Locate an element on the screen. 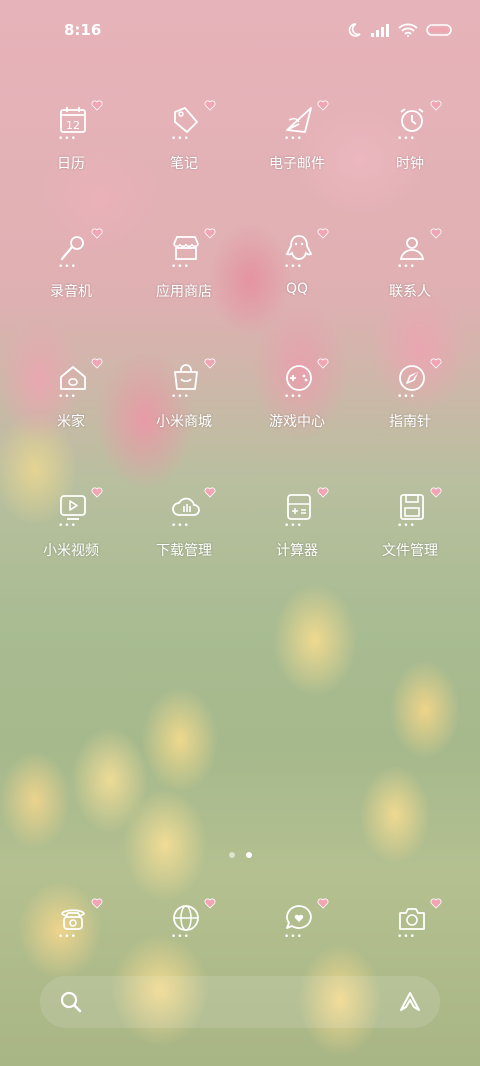 This screenshot has height=1066, width=480. compass-icon is located at coordinates (412, 378).